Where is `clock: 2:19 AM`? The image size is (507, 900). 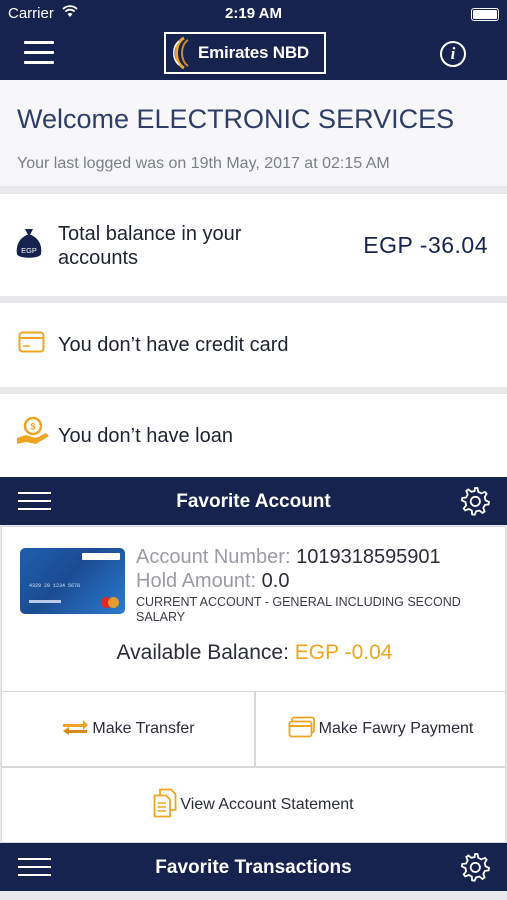 clock: 2:19 AM is located at coordinates (253, 13).